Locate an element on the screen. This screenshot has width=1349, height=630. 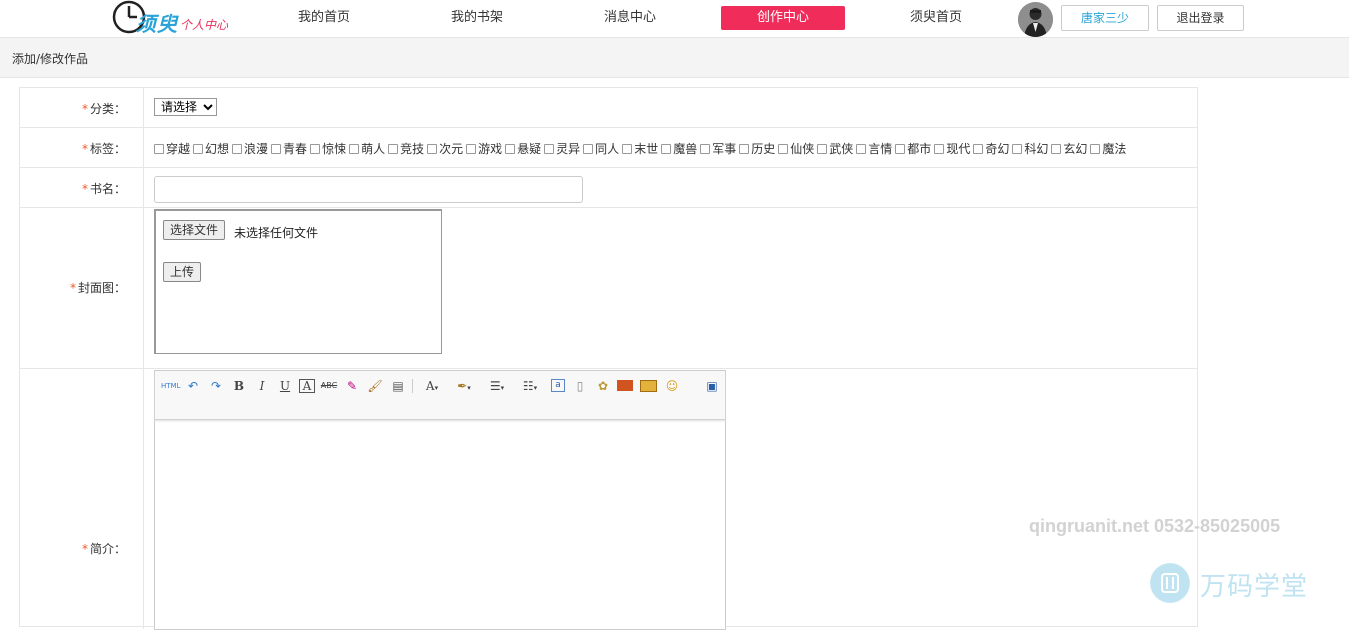
tag-label: 次元 is located at coordinates (451, 149).